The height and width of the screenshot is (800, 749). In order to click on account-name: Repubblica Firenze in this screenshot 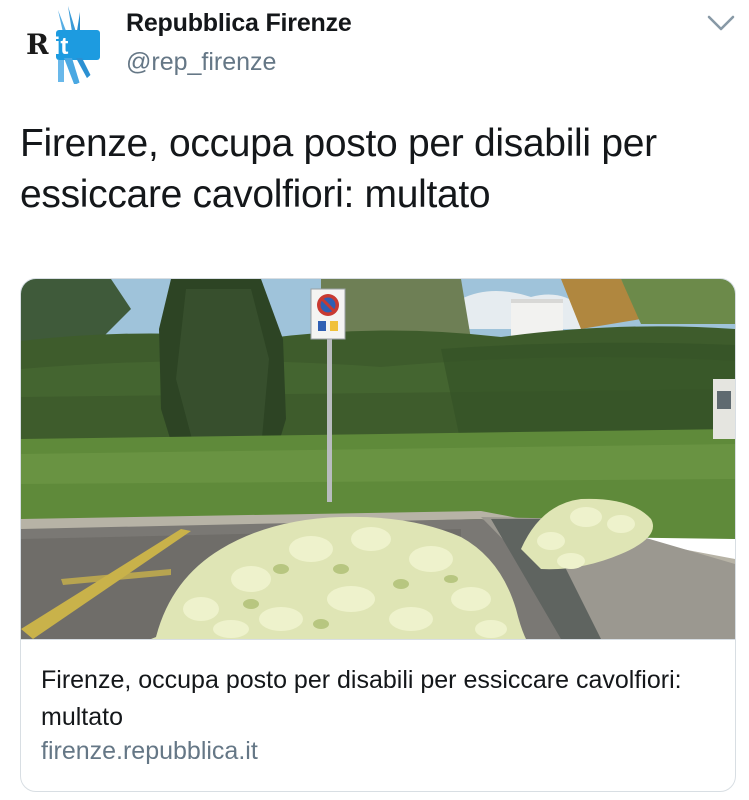, I will do `click(239, 23)`.